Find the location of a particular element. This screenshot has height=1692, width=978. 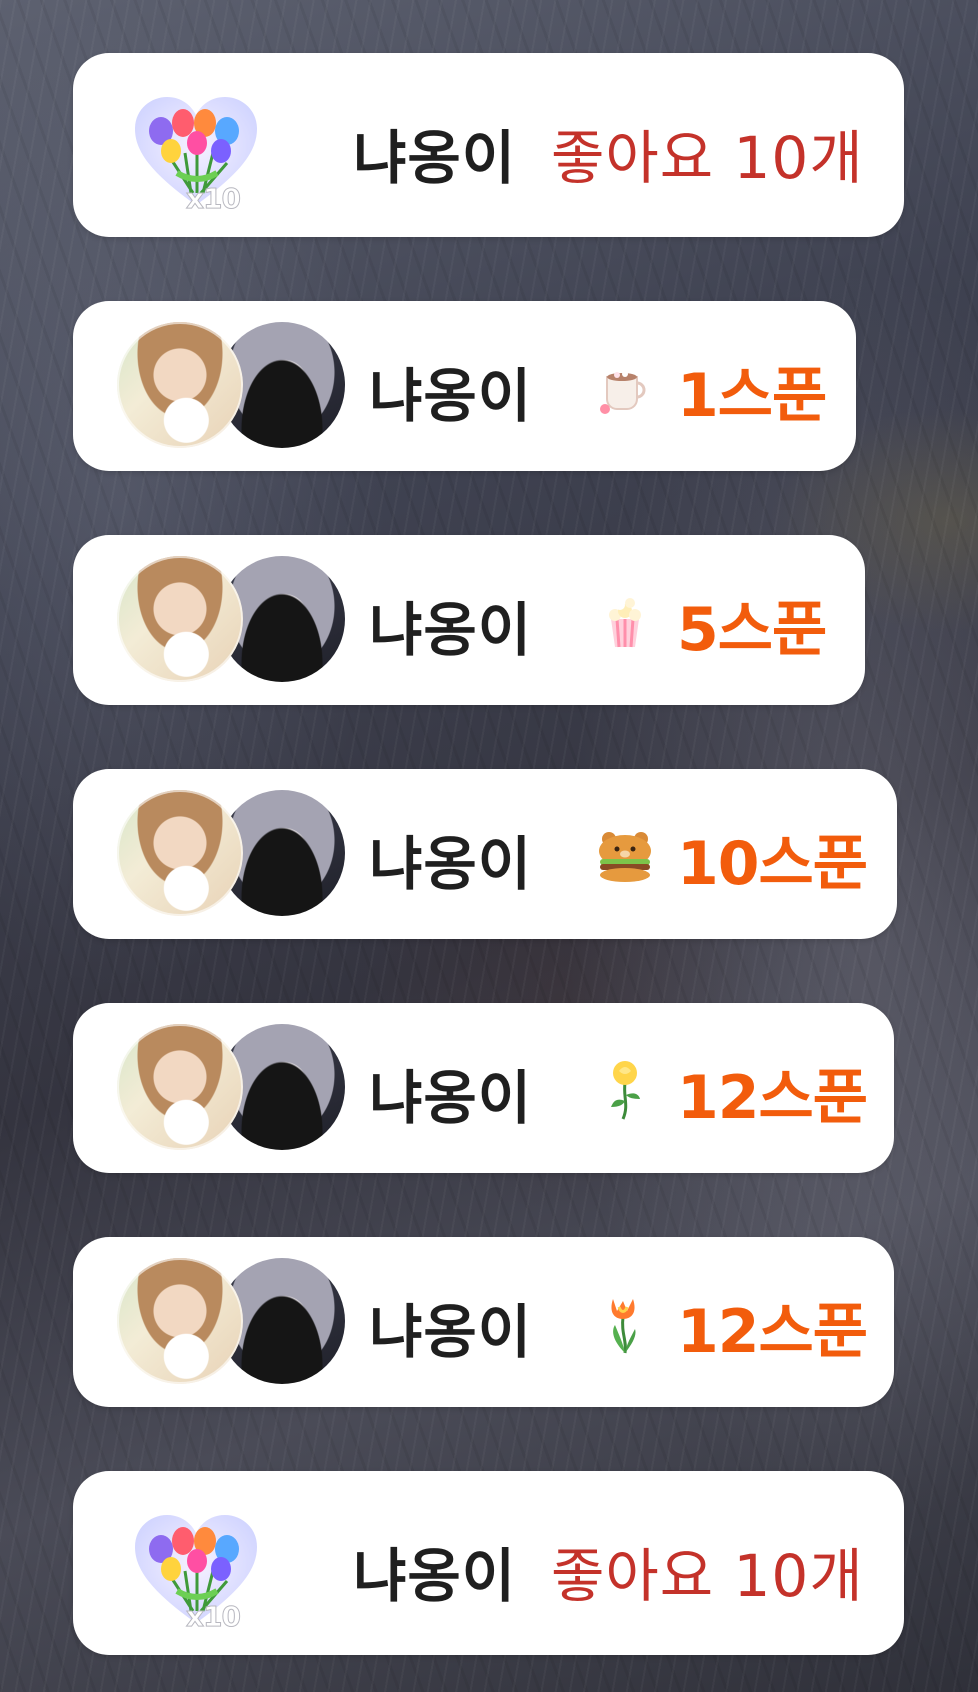

bear-burger-icon is located at coordinates (625, 857).